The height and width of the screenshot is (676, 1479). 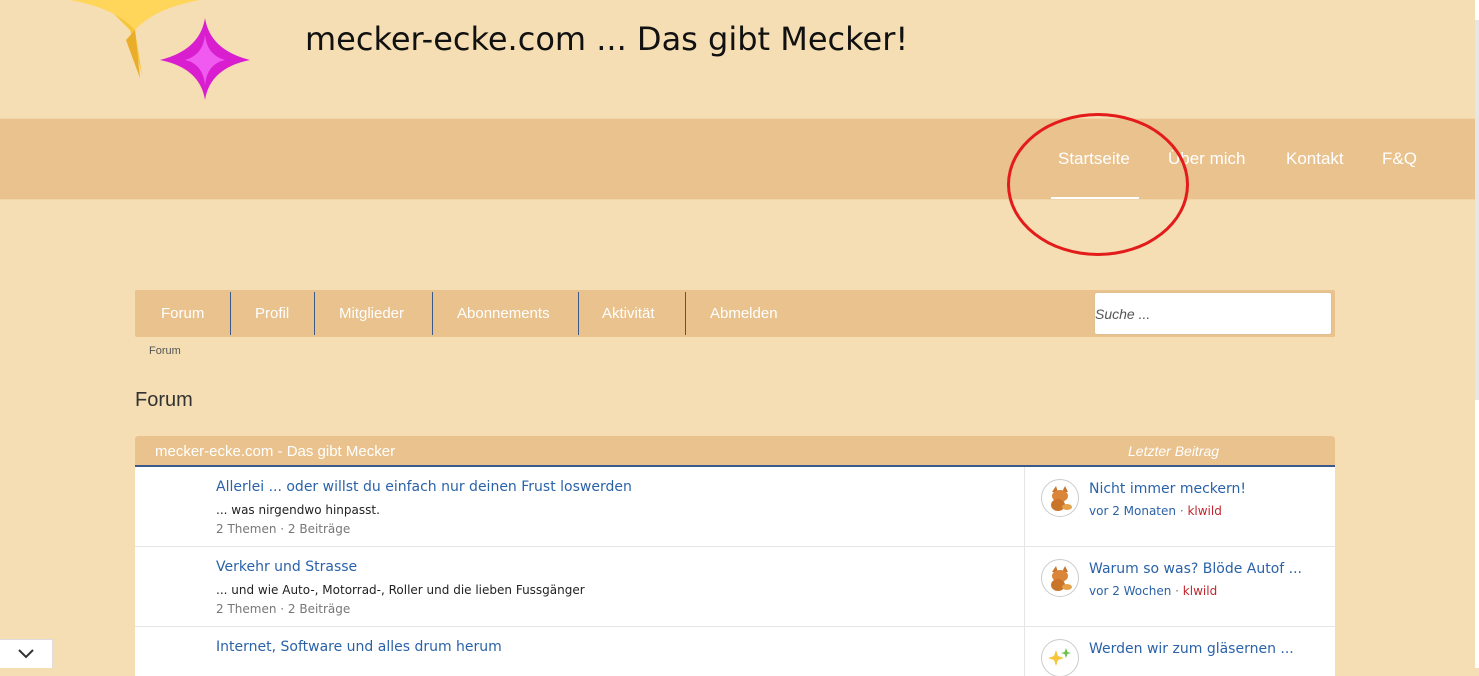 What do you see at coordinates (1213, 313) in the screenshot?
I see `search-input` at bounding box center [1213, 313].